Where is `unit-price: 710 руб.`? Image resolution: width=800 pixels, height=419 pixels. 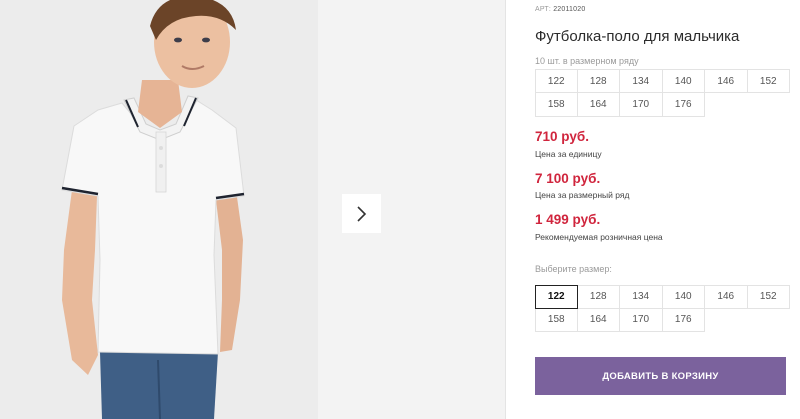
unit-price: 710 руб. is located at coordinates (562, 136).